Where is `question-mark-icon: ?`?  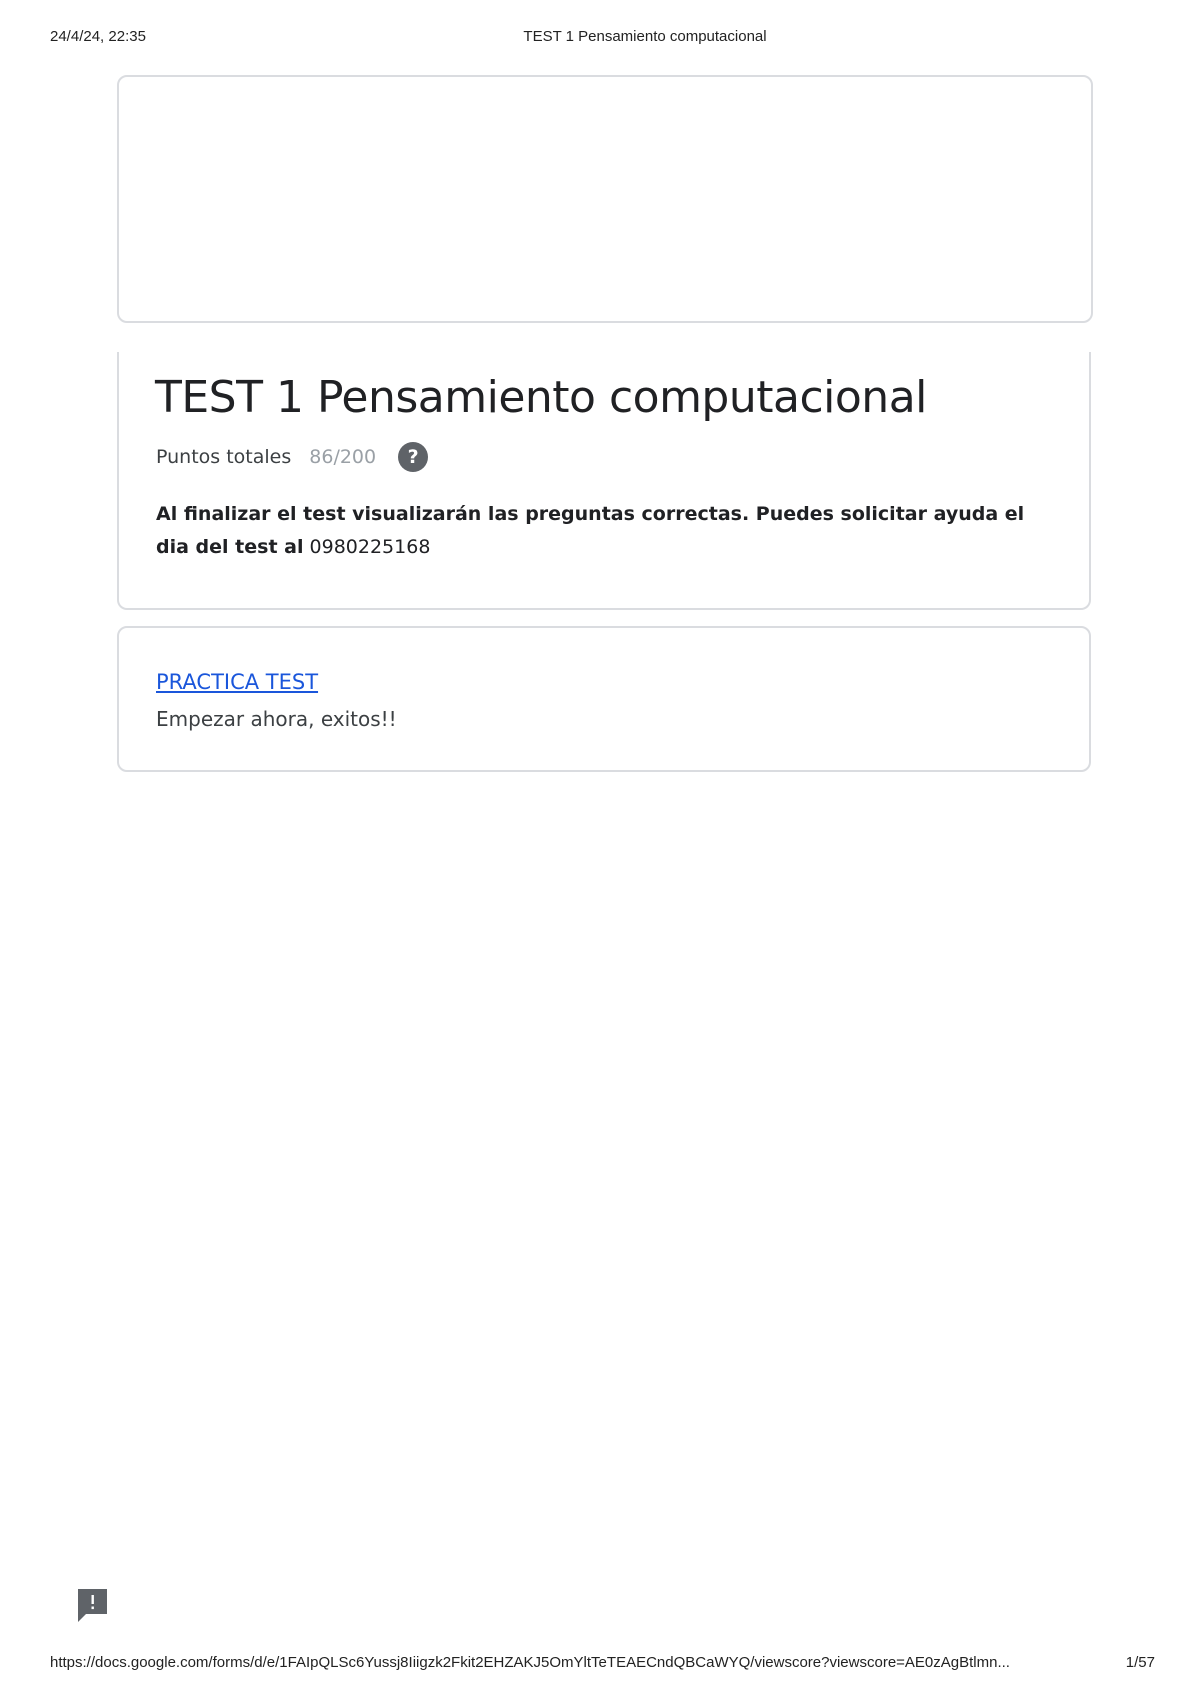
question-mark-icon: ? is located at coordinates (413, 457).